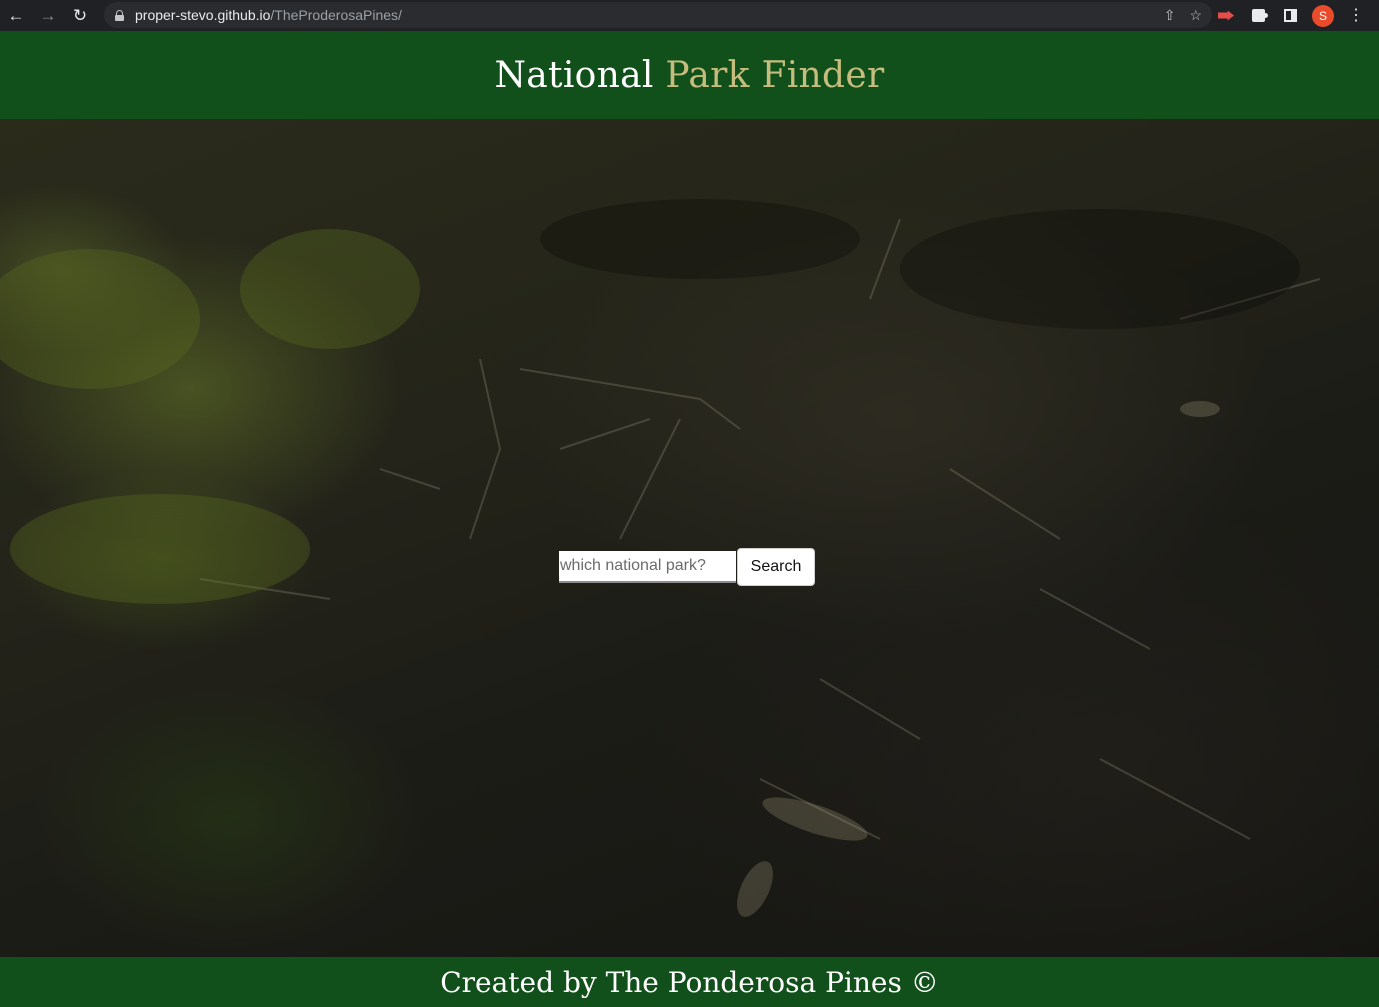 The height and width of the screenshot is (1007, 1379). What do you see at coordinates (776, 567) in the screenshot?
I see `search-button: Search` at bounding box center [776, 567].